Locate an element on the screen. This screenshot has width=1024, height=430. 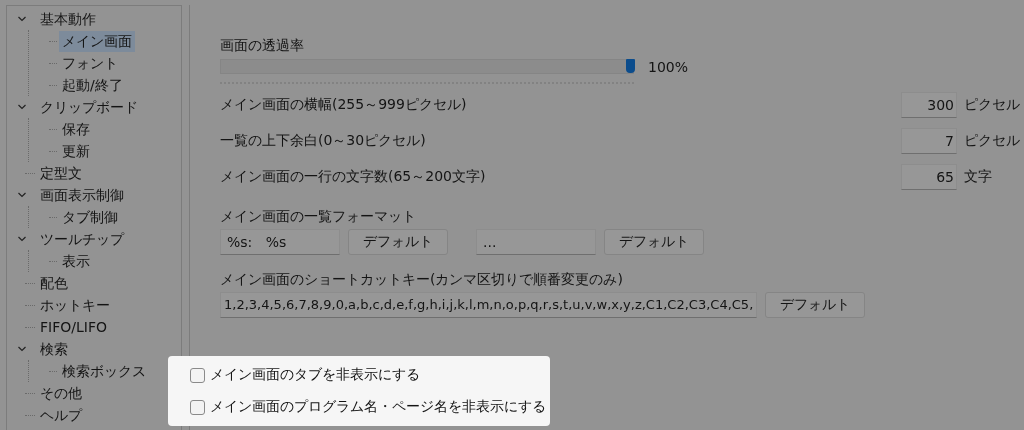
checkbox-label: メイン画面のタブを非表示にする is located at coordinates (315, 375).